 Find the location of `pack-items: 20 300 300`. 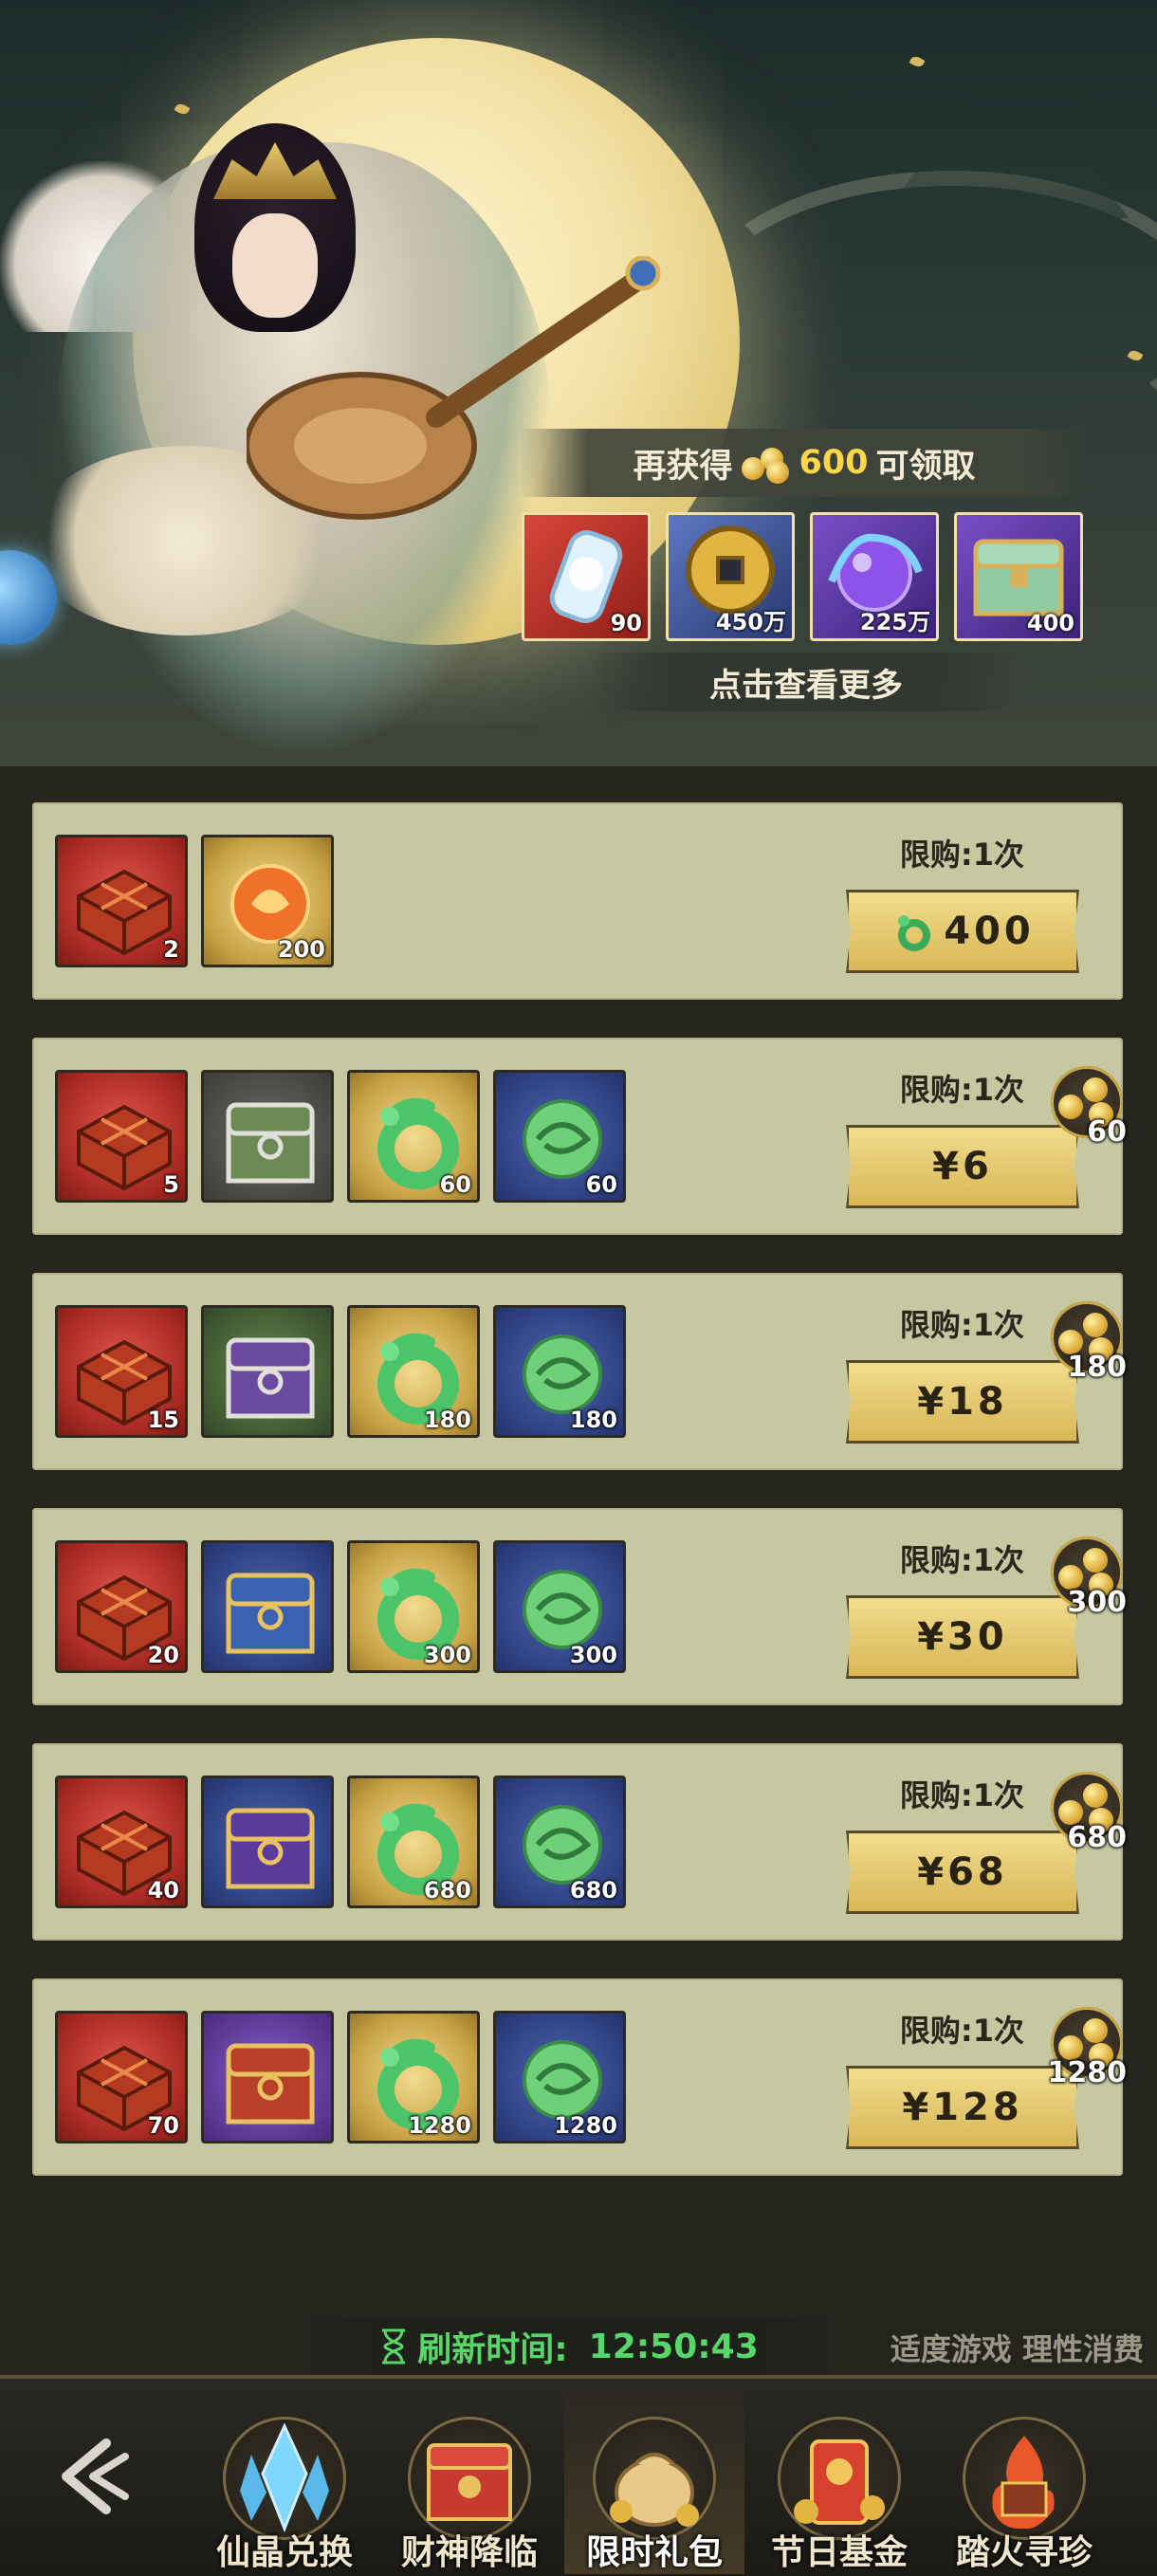

pack-items: 20 300 300 is located at coordinates (340, 1606).